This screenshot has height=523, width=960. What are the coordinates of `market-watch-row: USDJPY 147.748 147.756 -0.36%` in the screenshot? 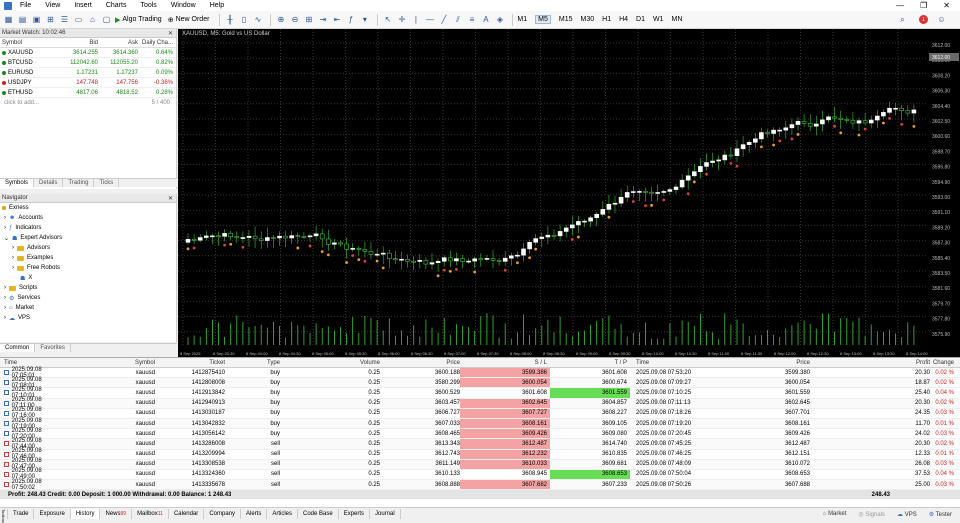 It's located at (88, 83).